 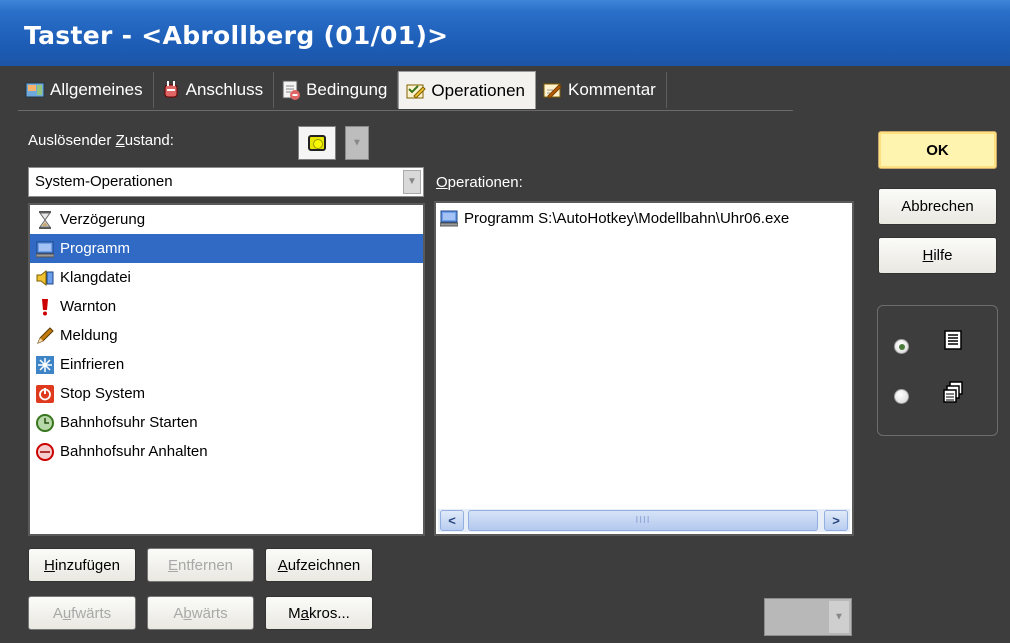 What do you see at coordinates (226, 182) in the screenshot?
I see `operation-category-select: System-Operationen ▼` at bounding box center [226, 182].